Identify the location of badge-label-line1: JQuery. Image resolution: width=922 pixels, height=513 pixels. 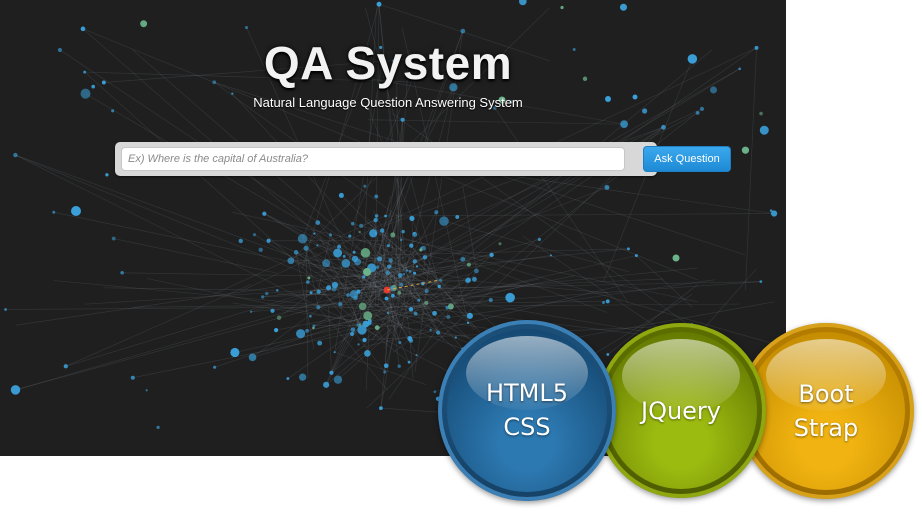
(680, 411).